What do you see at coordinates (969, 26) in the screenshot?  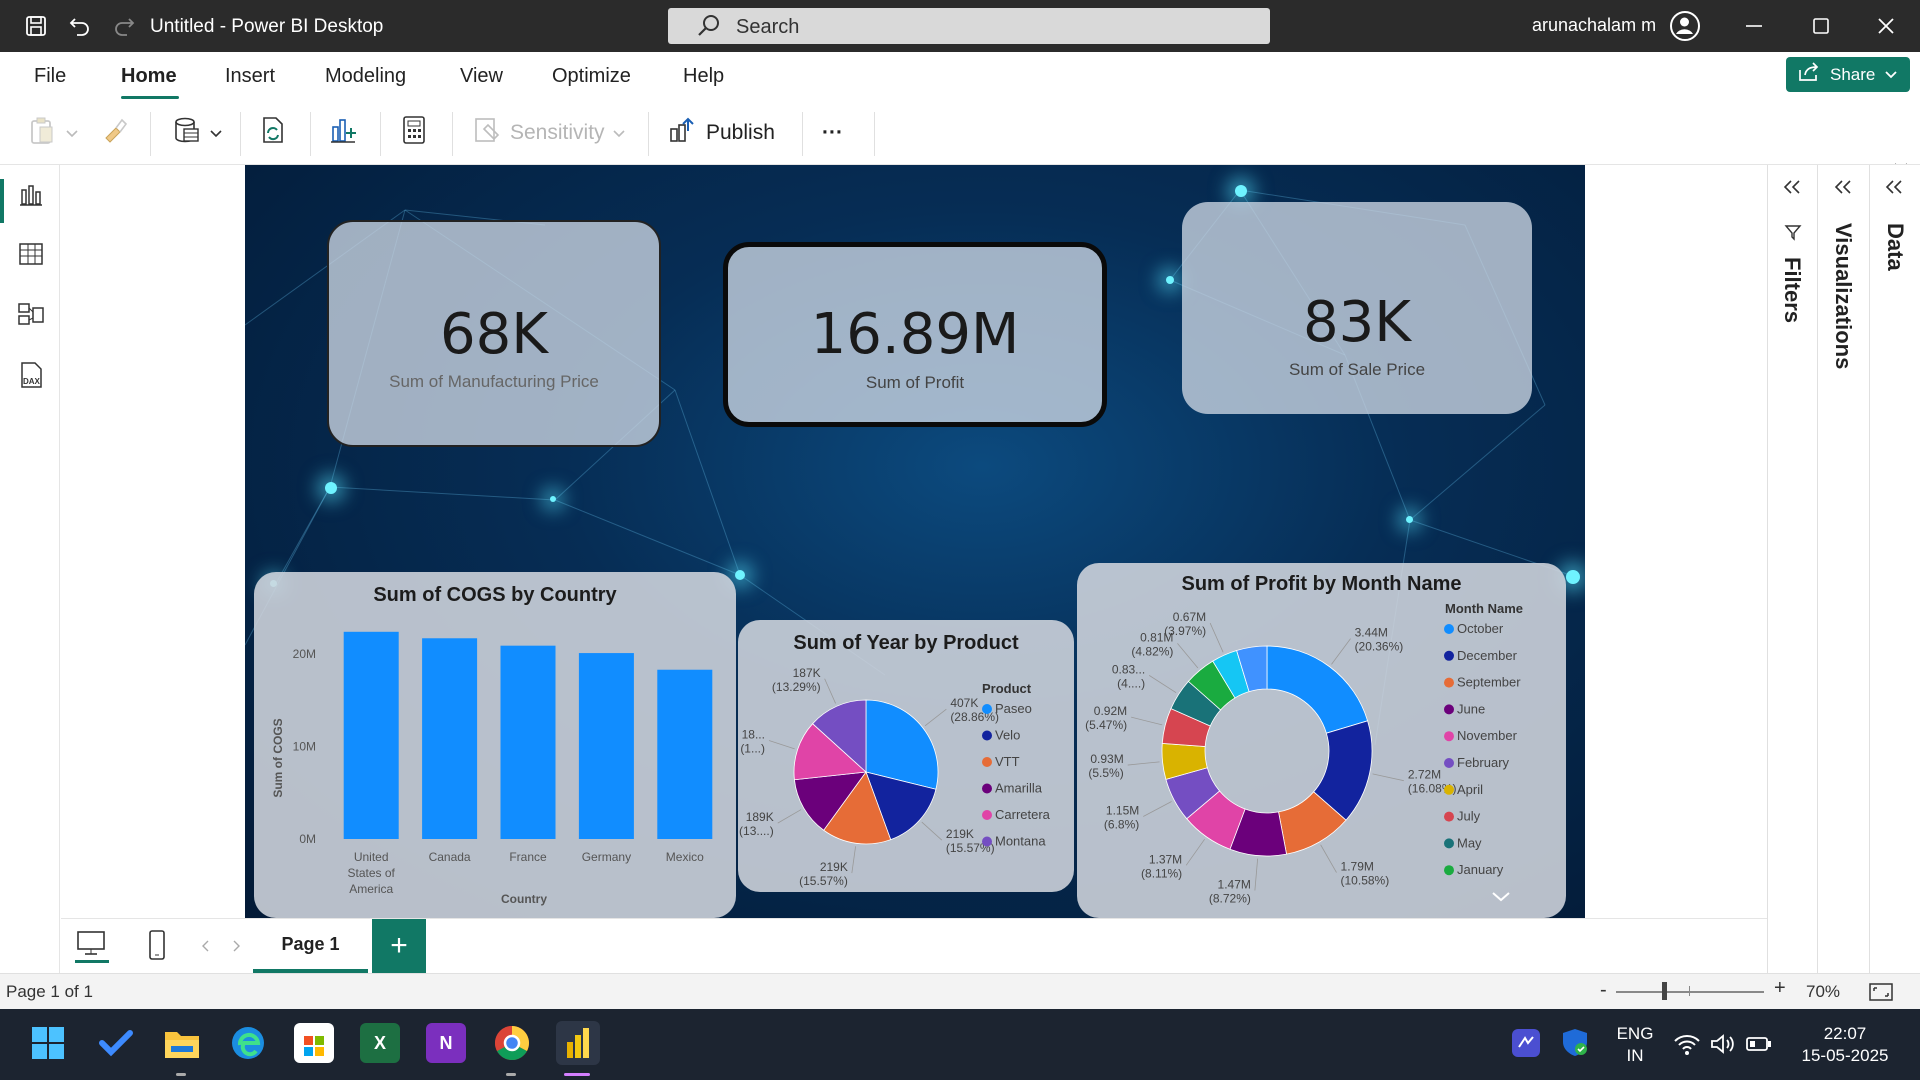 I see `search-box: Search` at bounding box center [969, 26].